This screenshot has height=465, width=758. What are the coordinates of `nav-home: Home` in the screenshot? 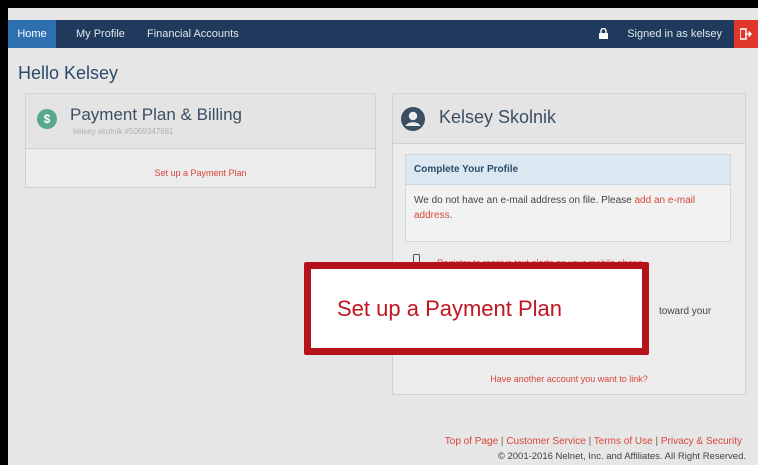 It's located at (32, 34).